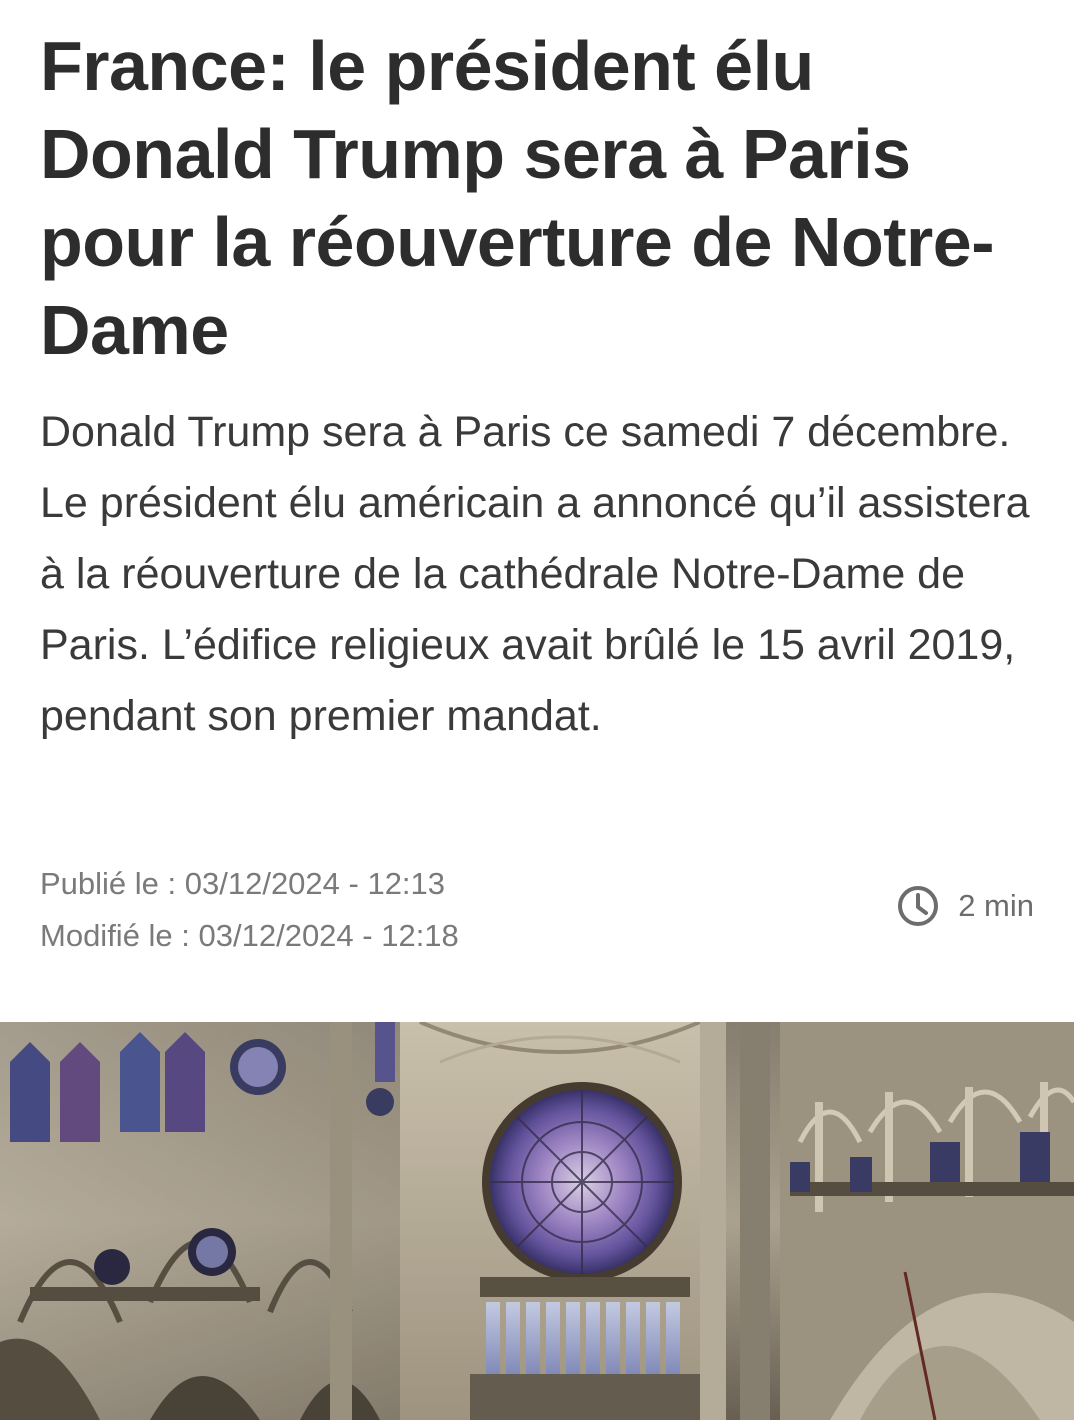 This screenshot has width=1074, height=1420. Describe the element at coordinates (996, 905) in the screenshot. I see `read-time-label: 2 min` at that location.